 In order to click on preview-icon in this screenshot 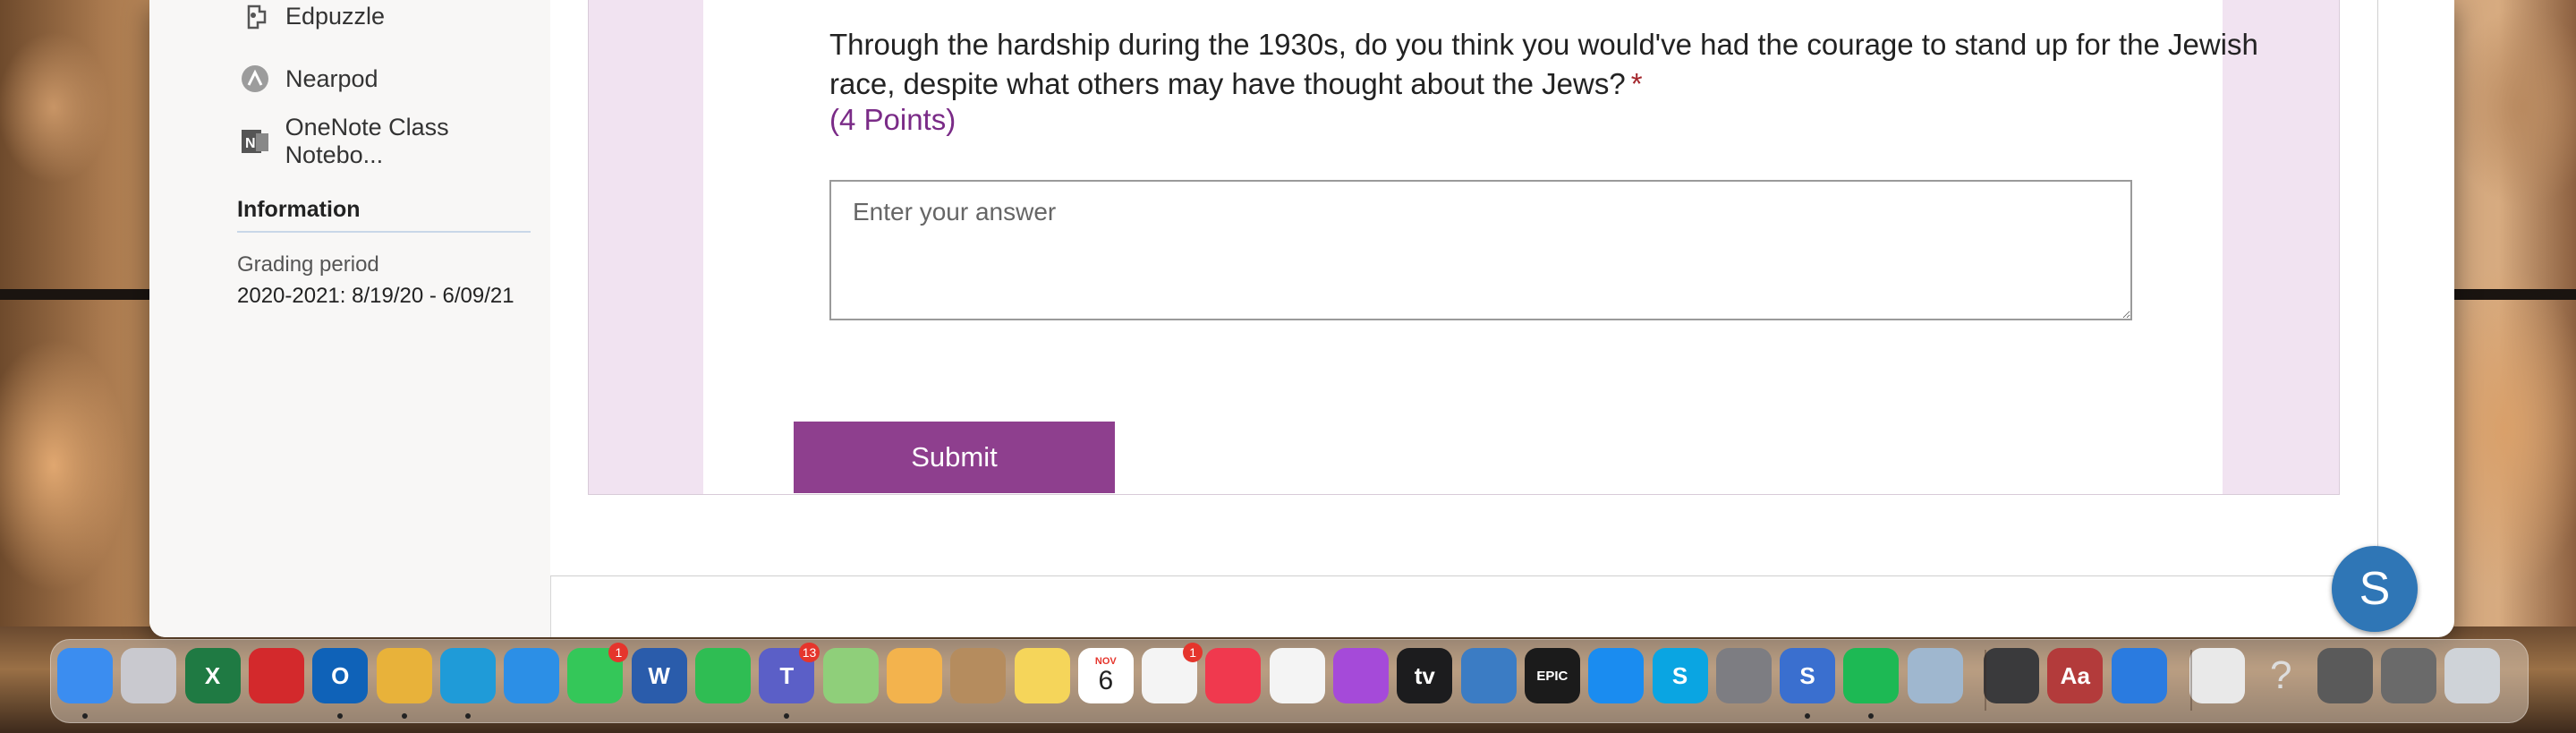, I will do `click(1488, 675)`.